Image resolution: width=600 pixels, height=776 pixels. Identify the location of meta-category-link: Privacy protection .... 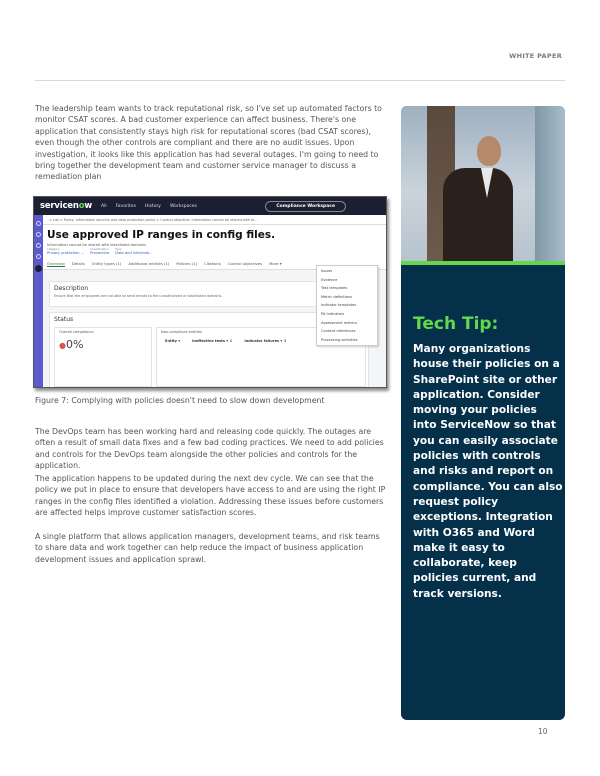
(65, 253).